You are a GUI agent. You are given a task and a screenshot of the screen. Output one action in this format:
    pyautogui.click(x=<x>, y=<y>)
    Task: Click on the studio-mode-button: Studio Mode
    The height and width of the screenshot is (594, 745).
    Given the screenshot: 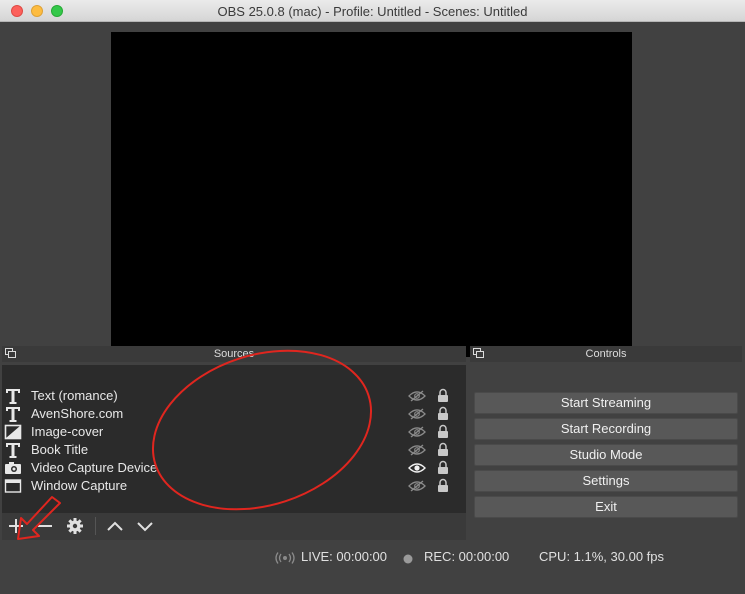 What is the action you would take?
    pyautogui.click(x=606, y=455)
    